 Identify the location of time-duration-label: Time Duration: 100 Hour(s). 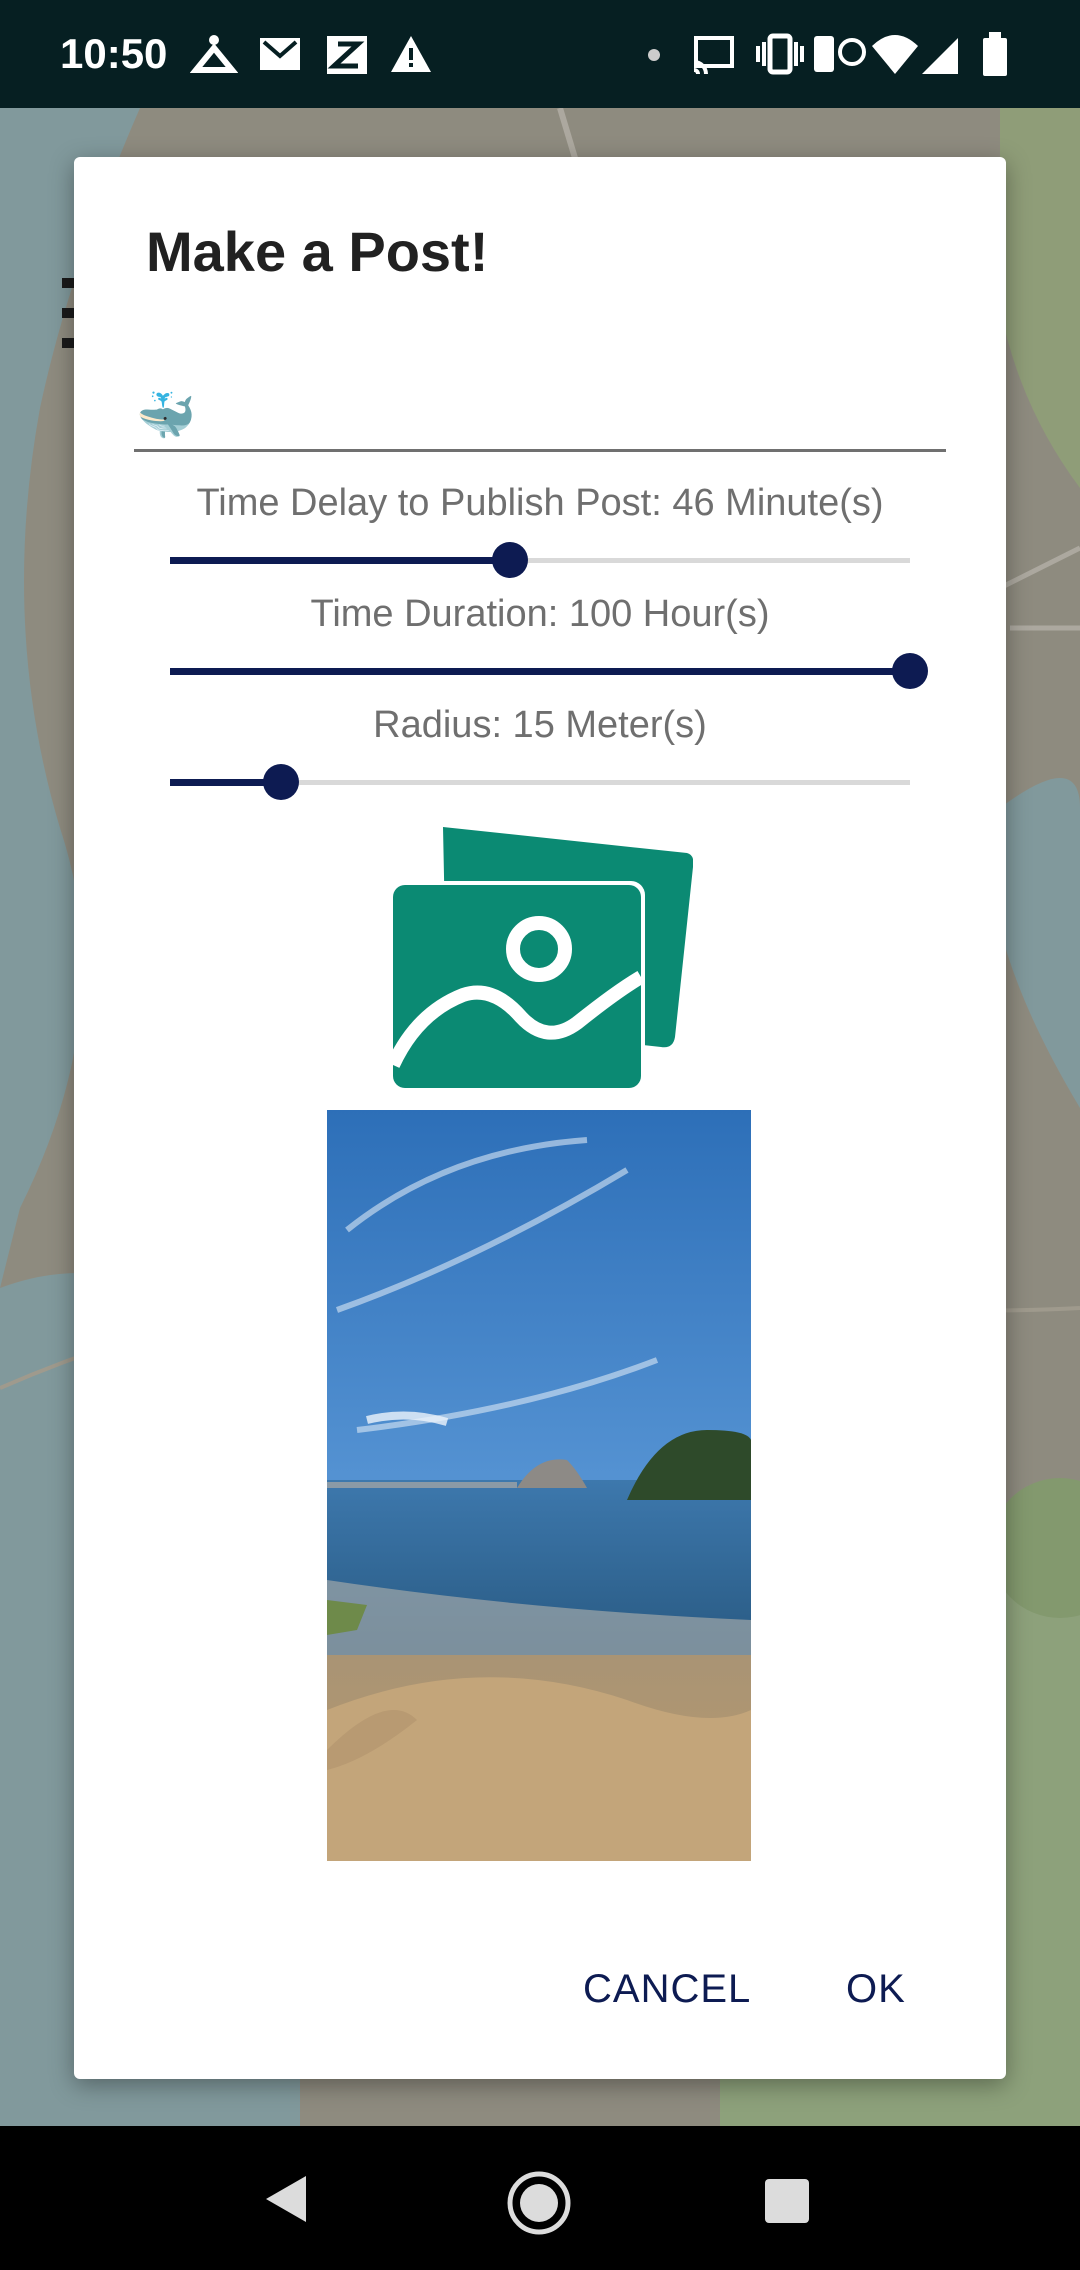
(540, 614).